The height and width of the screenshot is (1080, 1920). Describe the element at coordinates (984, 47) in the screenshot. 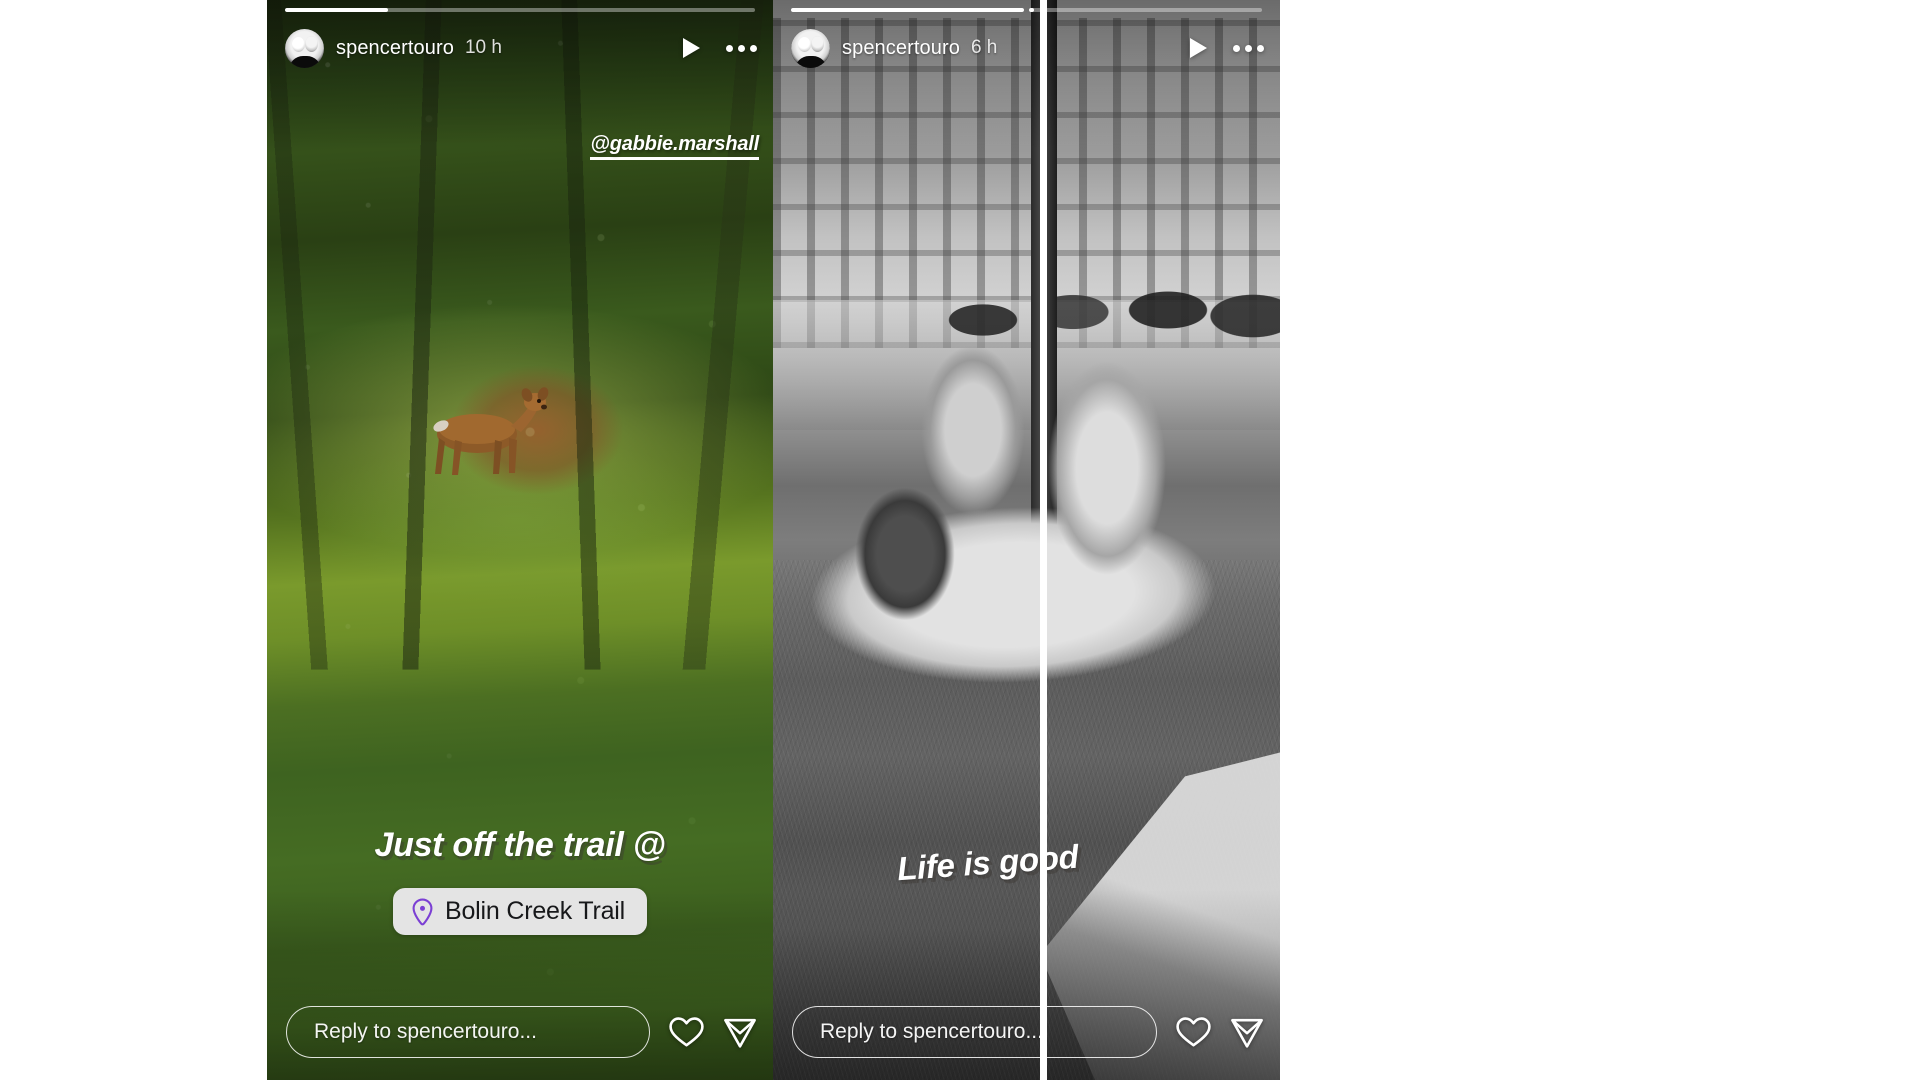

I see `story-timestamp: 6 h` at that location.